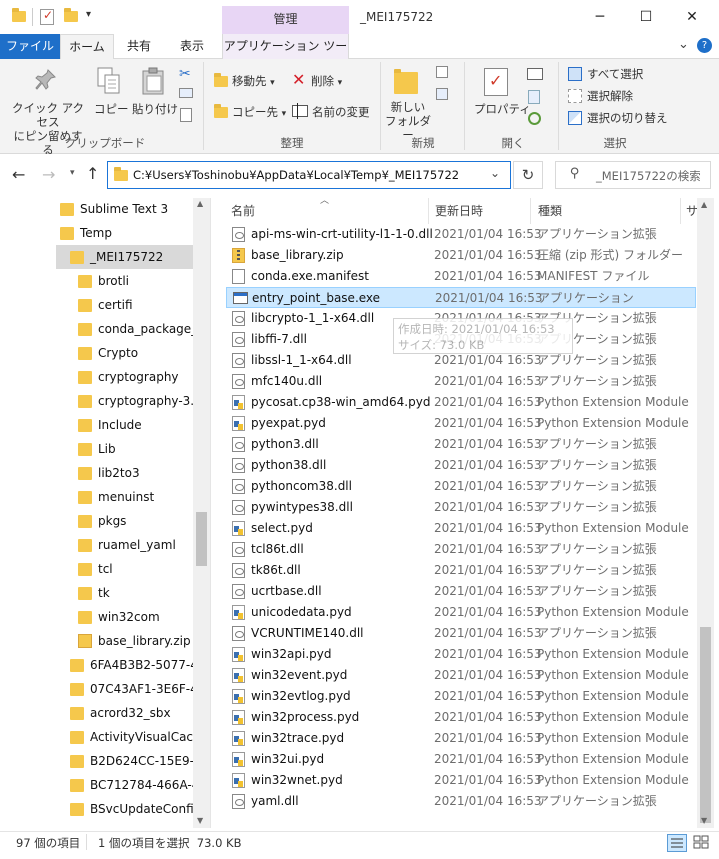 The image size is (719, 859). Describe the element at coordinates (96, 665) in the screenshot. I see `nav-item: 6FA4B3B2-5077-466` at that location.